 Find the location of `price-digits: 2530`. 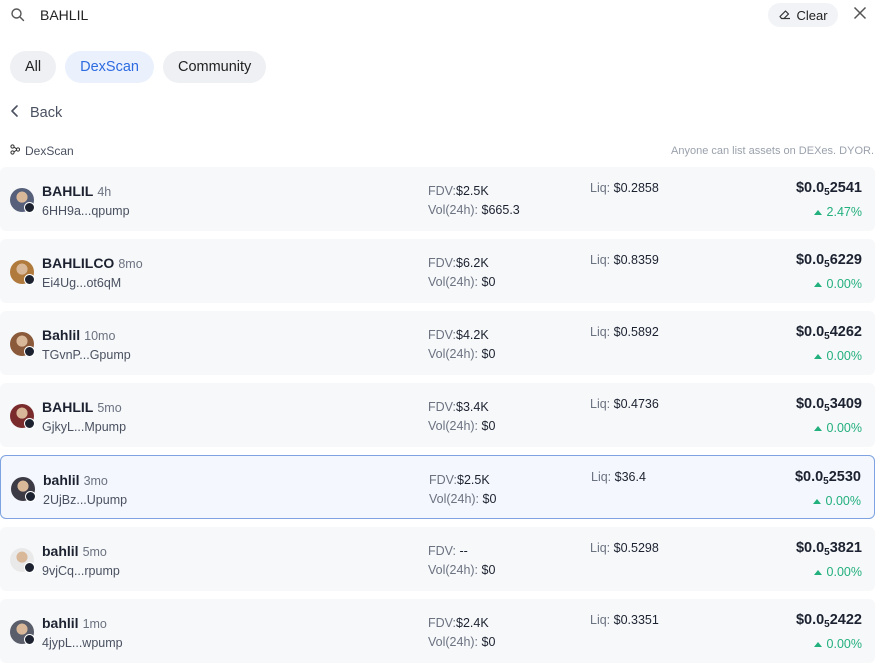

price-digits: 2530 is located at coordinates (844, 477).